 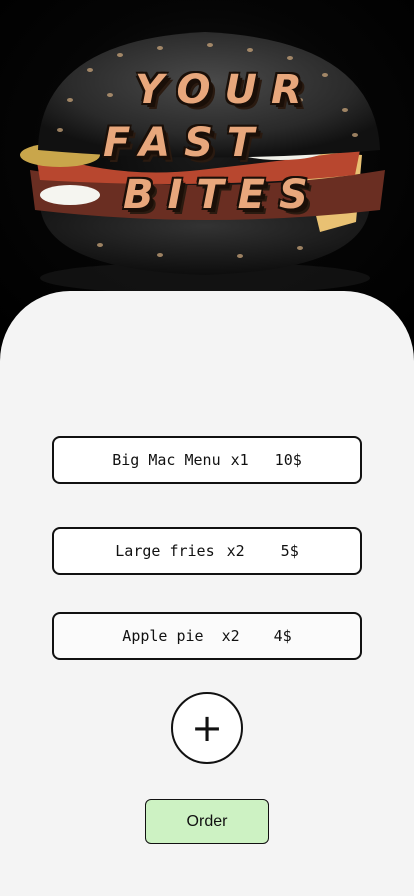 I want to click on order-item-large-fries: Large fries x2 5$, so click(x=207, y=551).